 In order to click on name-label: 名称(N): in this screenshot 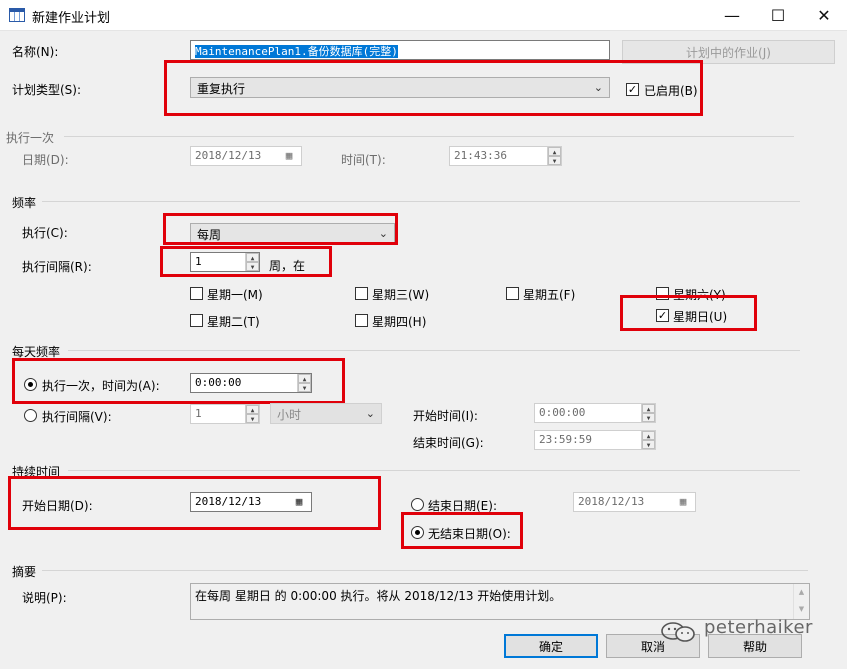, I will do `click(35, 52)`.